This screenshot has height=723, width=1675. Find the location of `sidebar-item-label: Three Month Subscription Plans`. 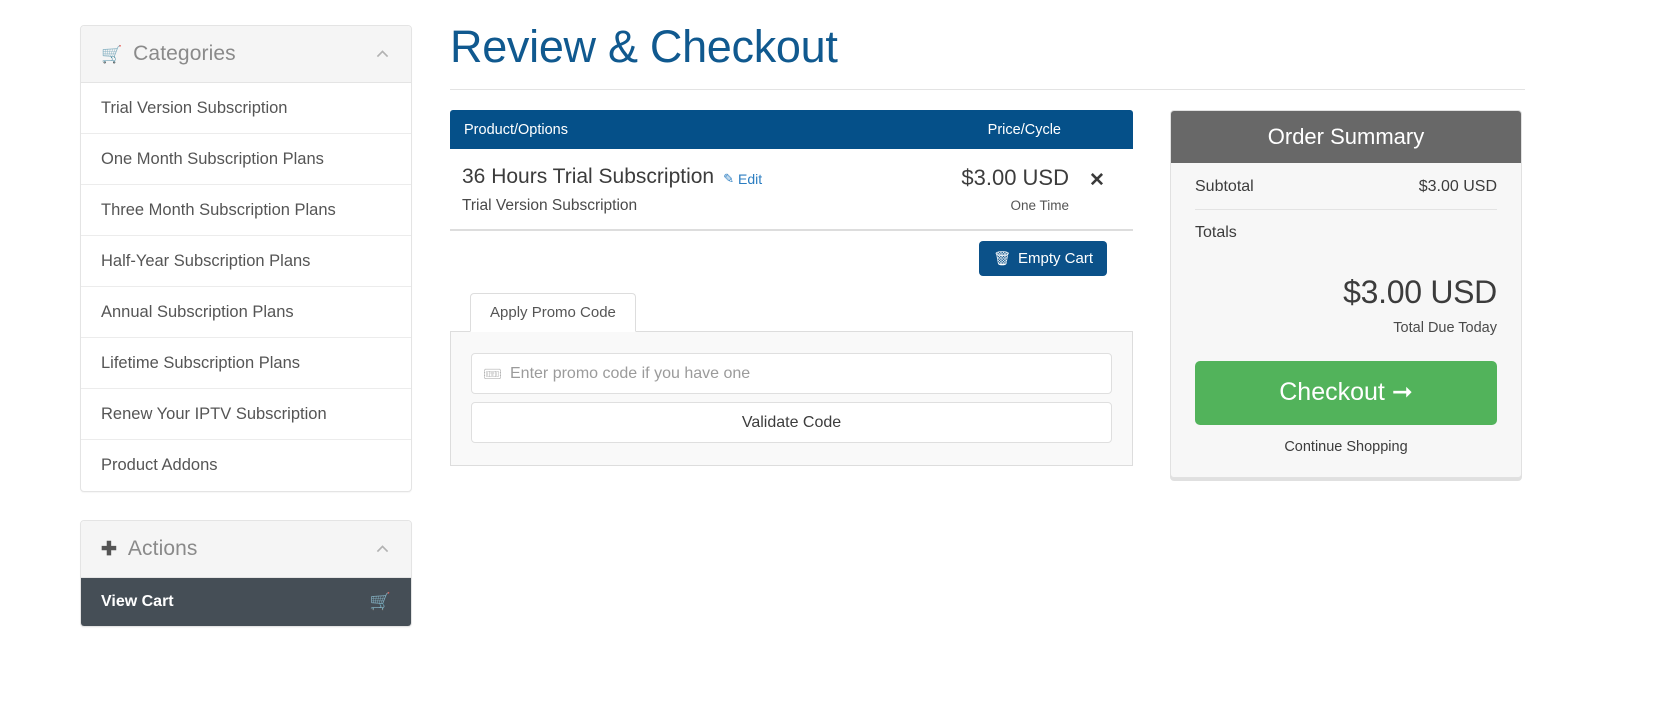

sidebar-item-label: Three Month Subscription Plans is located at coordinates (218, 209).